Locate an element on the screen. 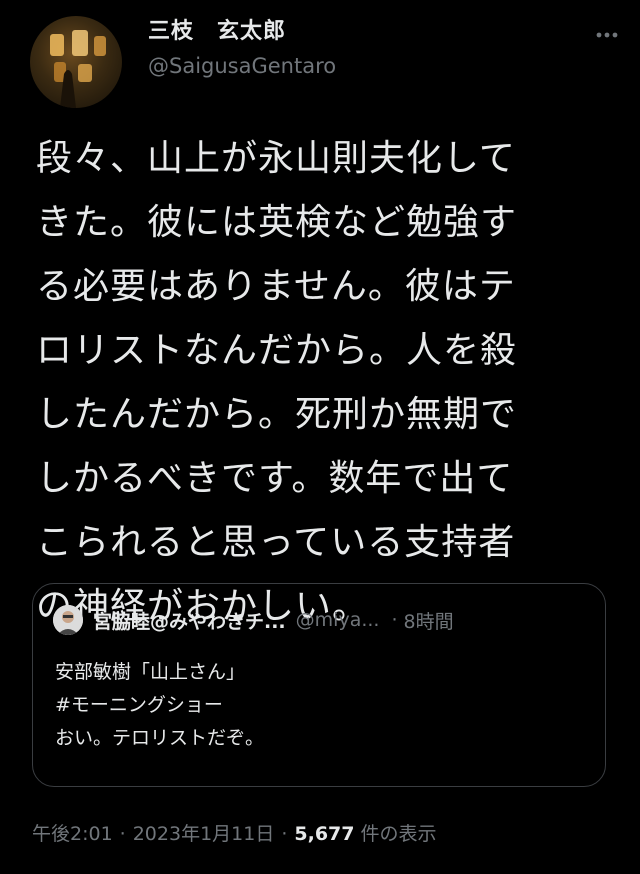 The image size is (640, 874). tweet-time: 午後2:01 is located at coordinates (72, 834).